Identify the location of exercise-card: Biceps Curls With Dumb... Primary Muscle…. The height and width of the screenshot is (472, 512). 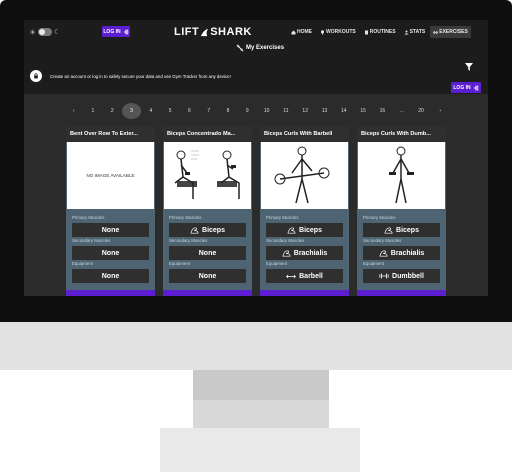
(401, 211).